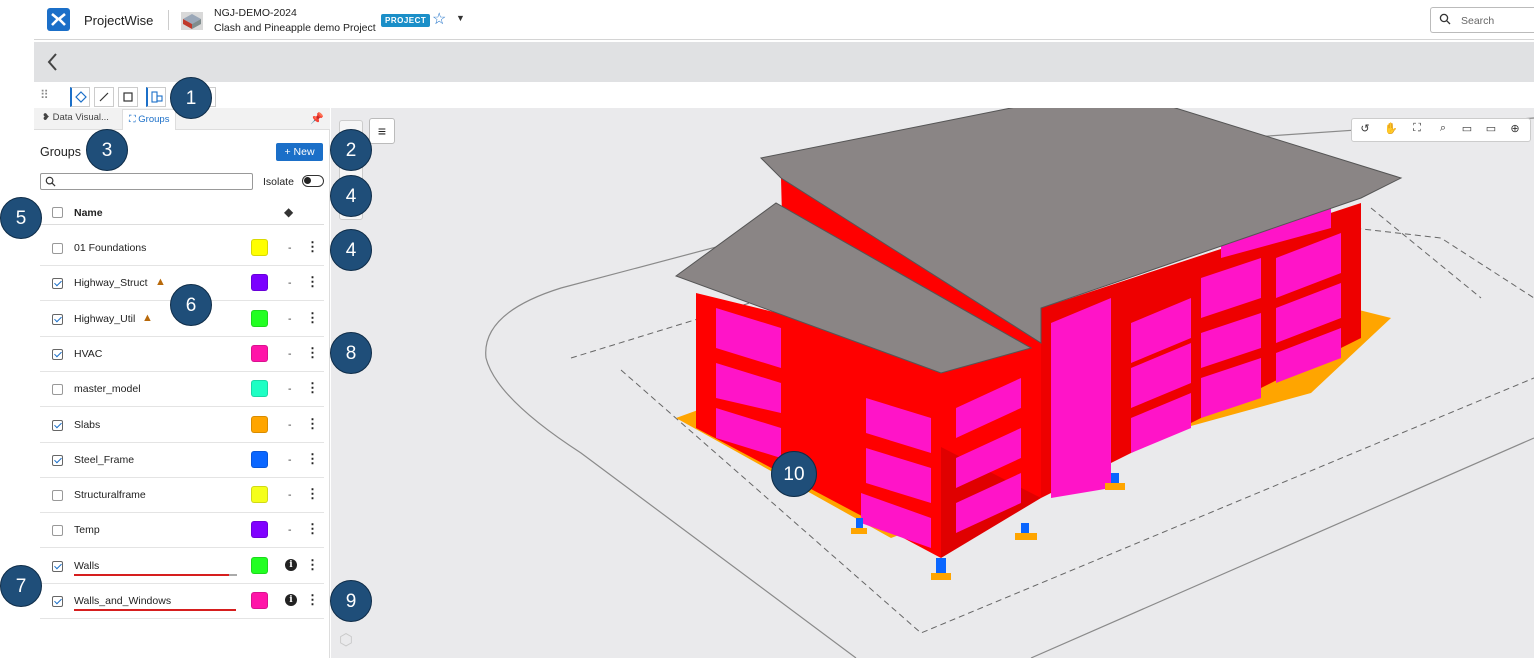 The image size is (1534, 658). What do you see at coordinates (313, 181) in the screenshot?
I see `isolate-toggle` at bounding box center [313, 181].